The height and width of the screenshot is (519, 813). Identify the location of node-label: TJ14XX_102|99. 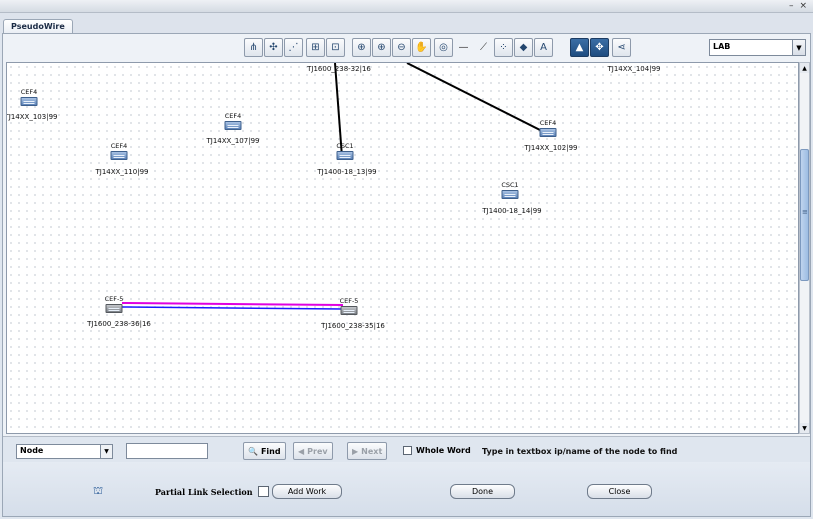
(551, 148).